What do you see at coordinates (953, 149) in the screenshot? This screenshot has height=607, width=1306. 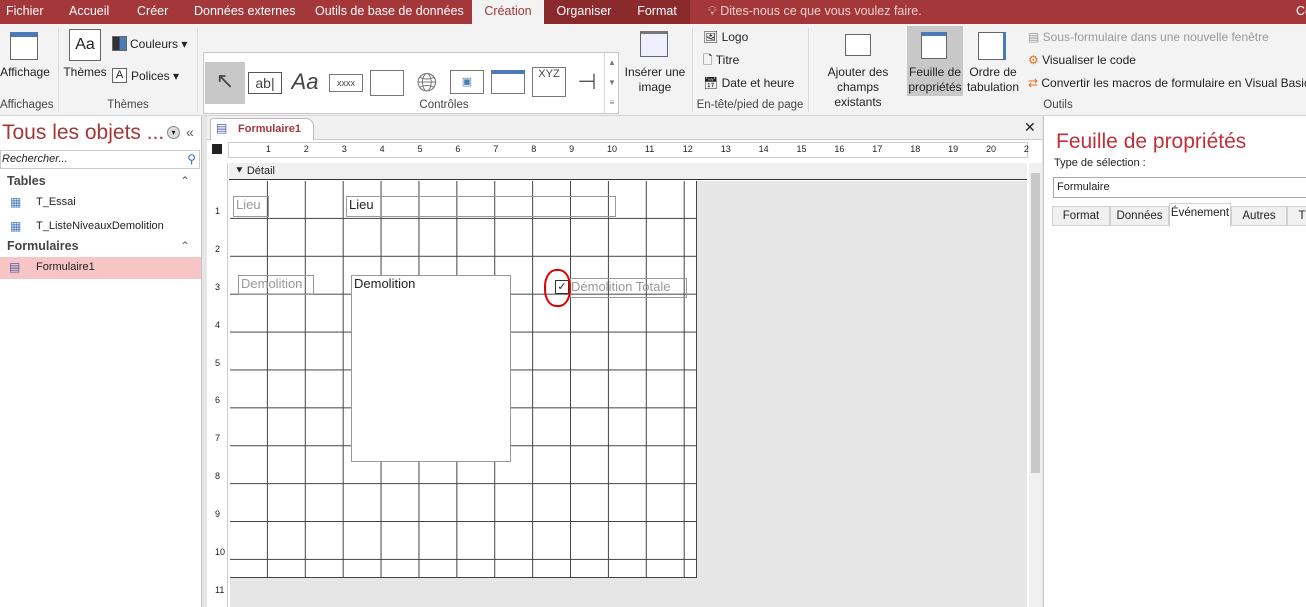 I see `ruler-tick-label: 19` at bounding box center [953, 149].